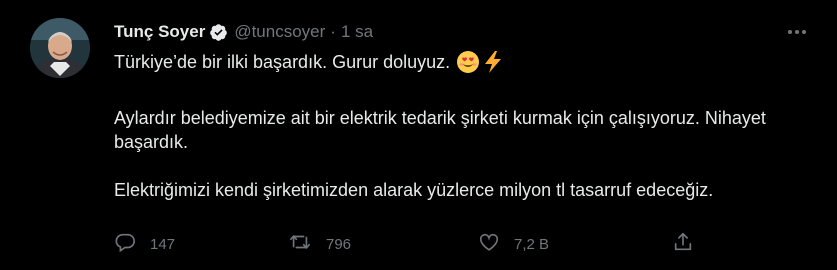 The image size is (837, 270). What do you see at coordinates (339, 244) in the screenshot?
I see `retweet-count: 796` at bounding box center [339, 244].